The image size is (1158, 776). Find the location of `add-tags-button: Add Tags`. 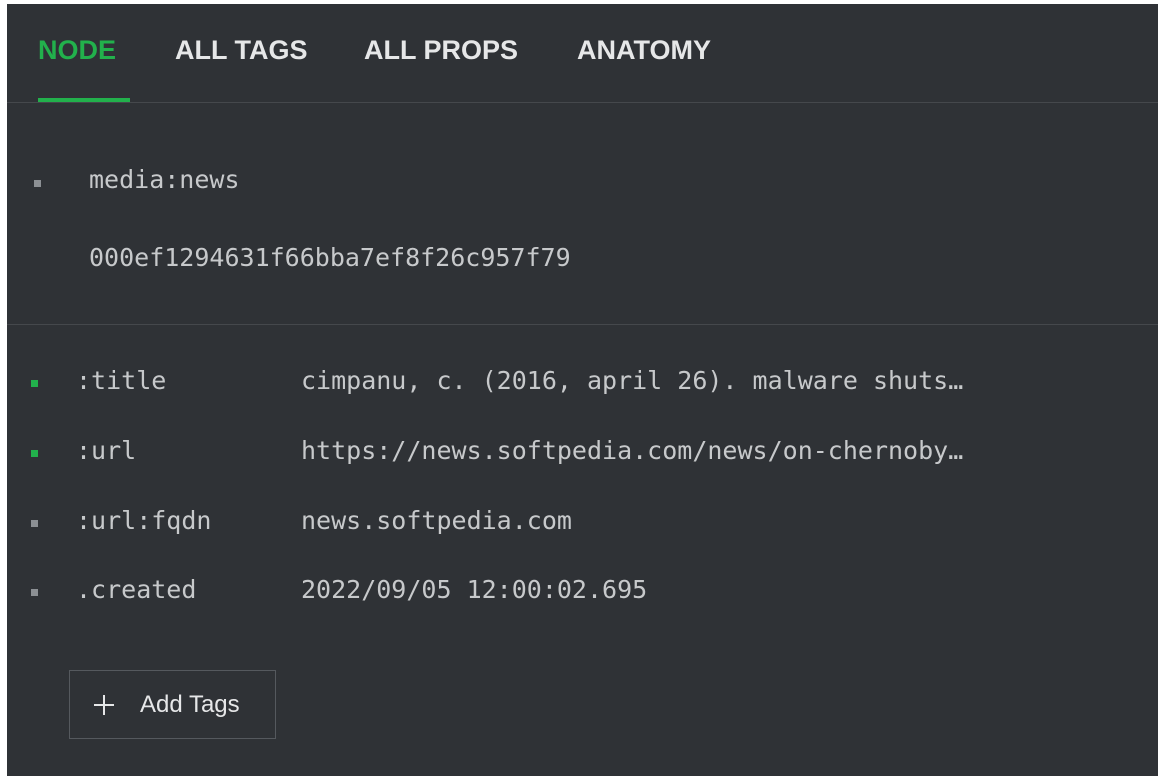

add-tags-button: Add Tags is located at coordinates (172, 704).